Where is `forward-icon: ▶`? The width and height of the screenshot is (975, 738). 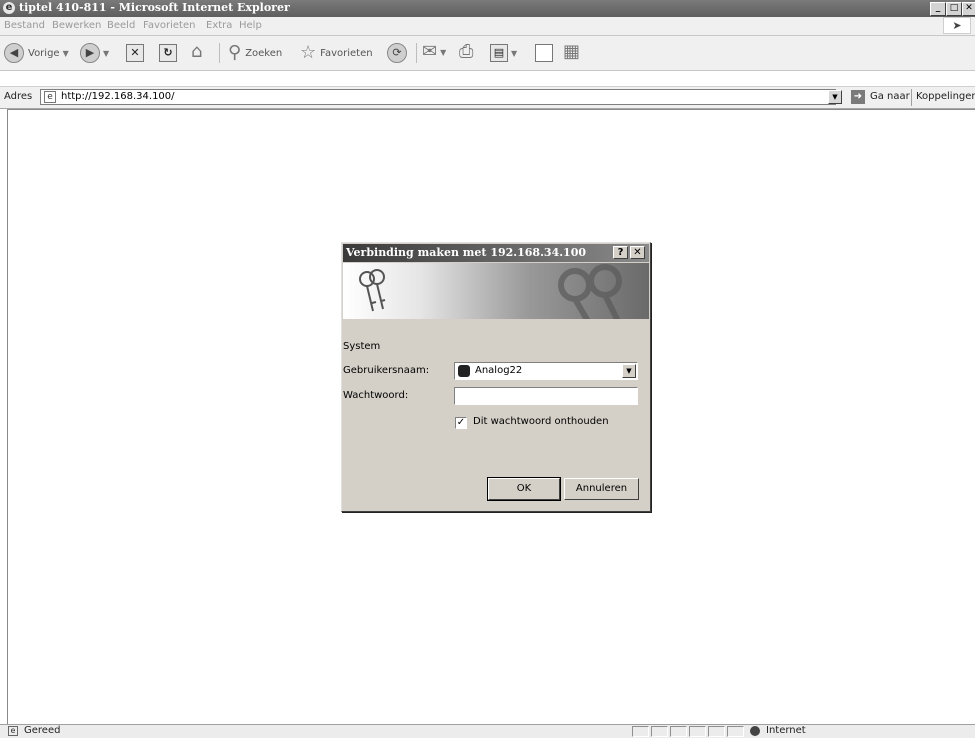 forward-icon: ▶ is located at coordinates (90, 53).